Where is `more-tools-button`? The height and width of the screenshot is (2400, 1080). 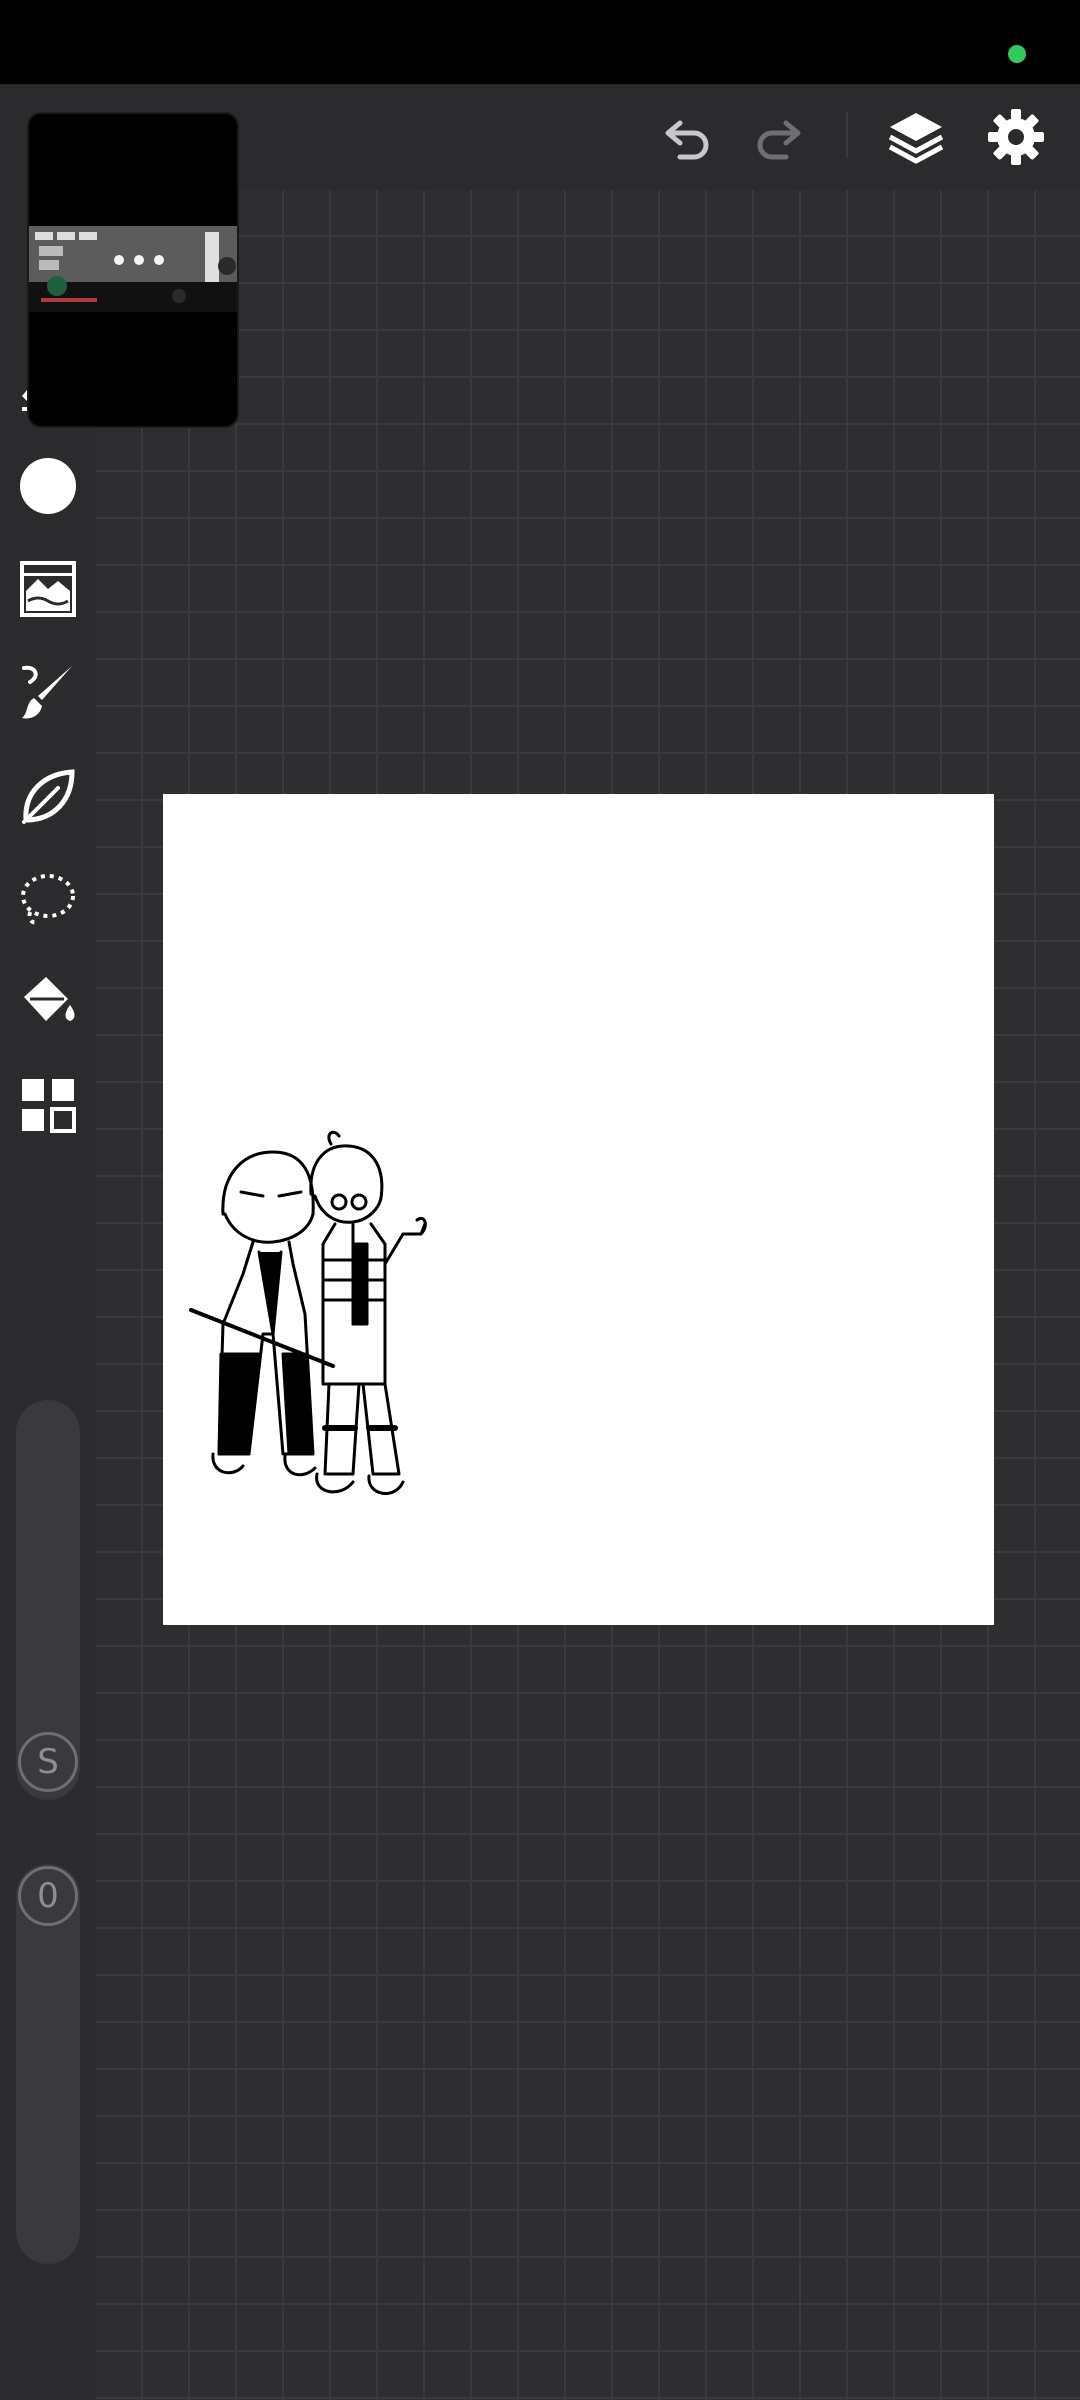
more-tools-button is located at coordinates (48, 1105).